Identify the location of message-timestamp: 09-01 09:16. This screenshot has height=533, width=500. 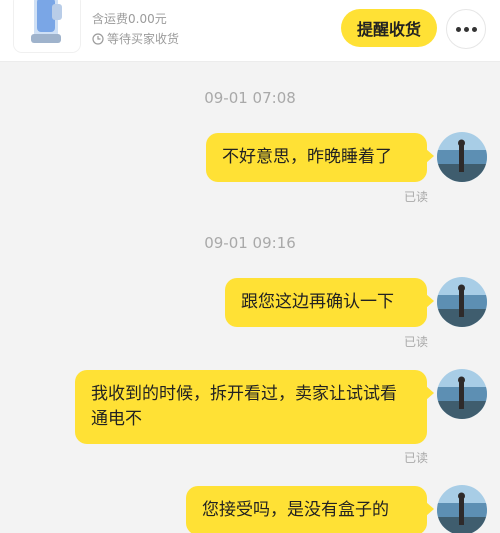
(250, 243).